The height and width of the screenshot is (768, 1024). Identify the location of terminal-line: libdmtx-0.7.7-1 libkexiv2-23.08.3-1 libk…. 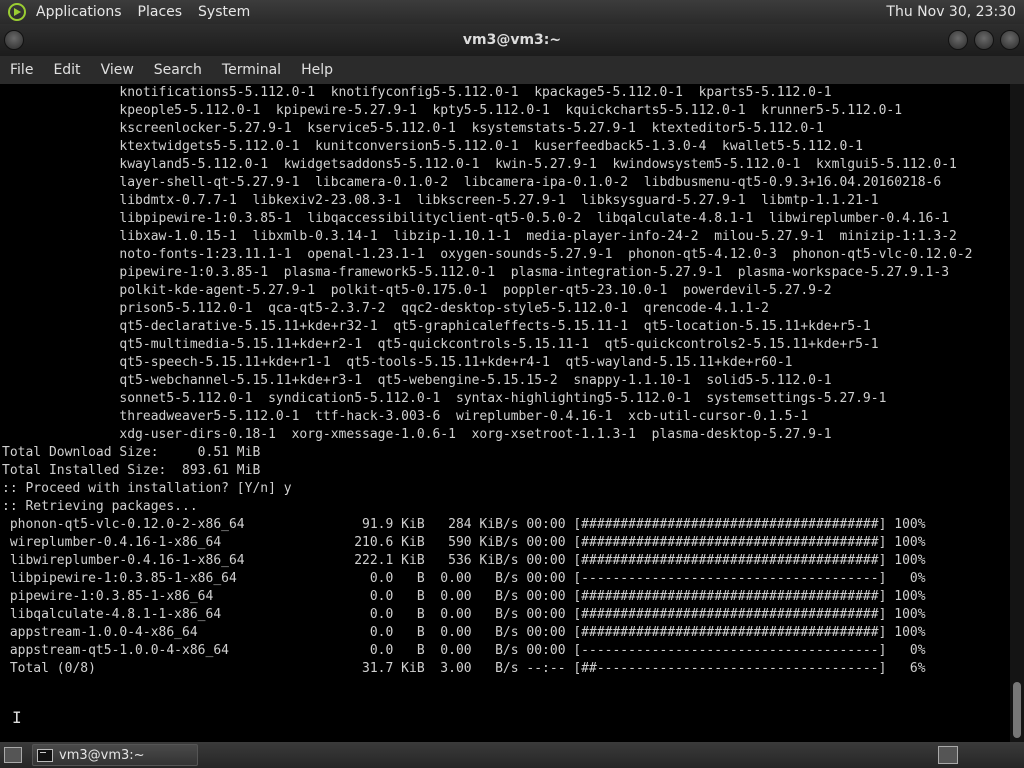
(440, 200).